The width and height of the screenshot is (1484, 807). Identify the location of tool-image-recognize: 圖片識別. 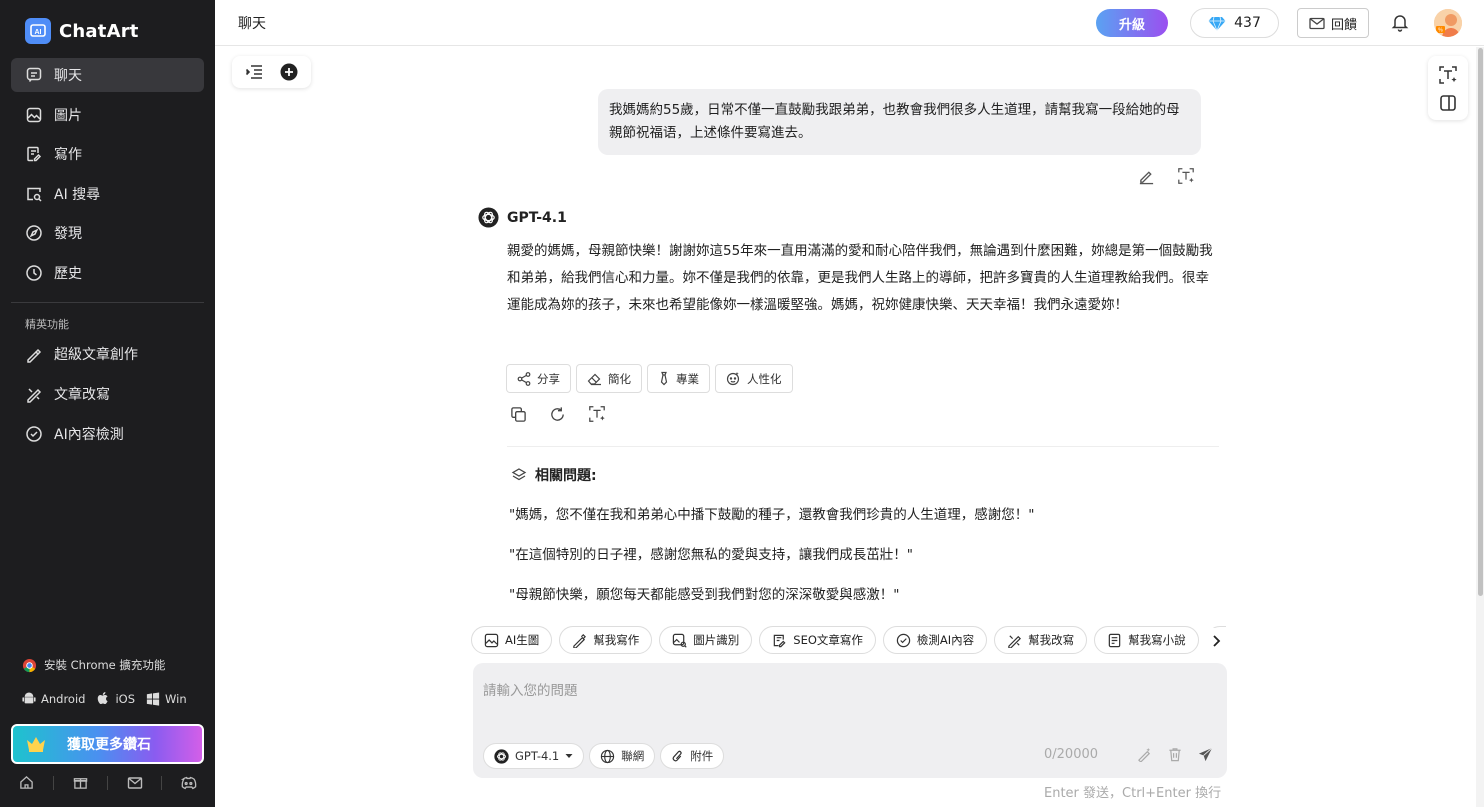
(706, 640).